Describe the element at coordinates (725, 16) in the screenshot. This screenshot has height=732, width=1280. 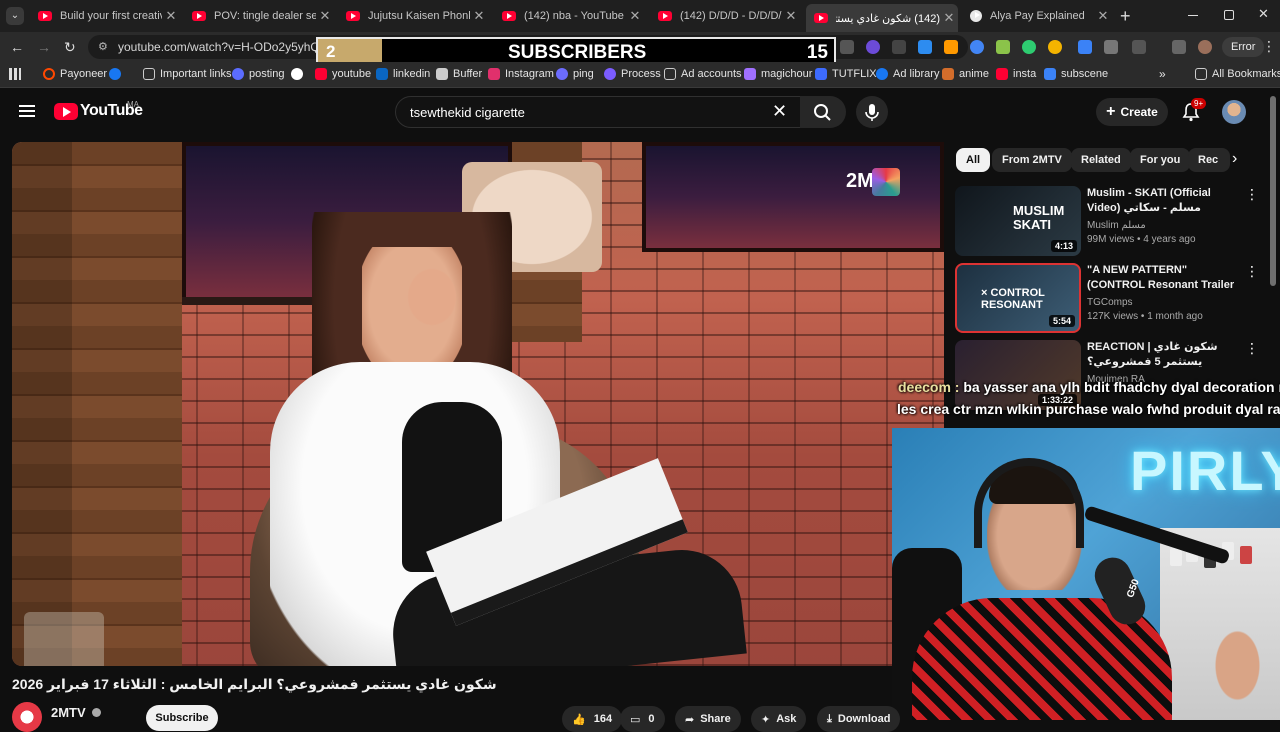
I see `browser-tab: (142) D/D/D - D/D/D/D D ✕` at that location.